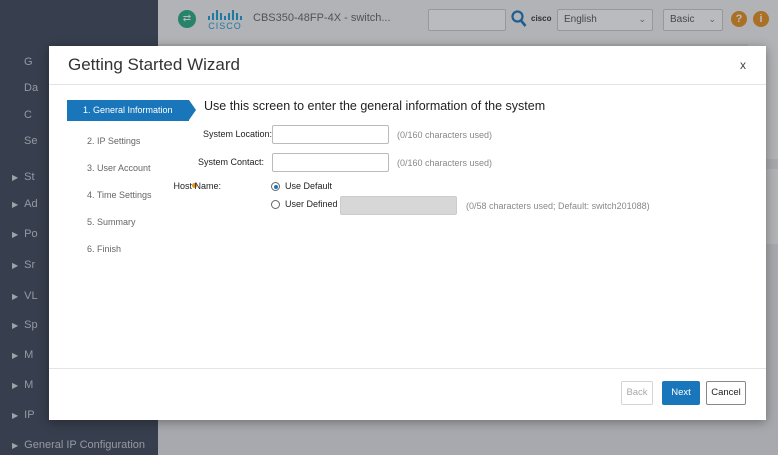 Image resolution: width=778 pixels, height=455 pixels. I want to click on cancel-button: Cancel, so click(726, 393).